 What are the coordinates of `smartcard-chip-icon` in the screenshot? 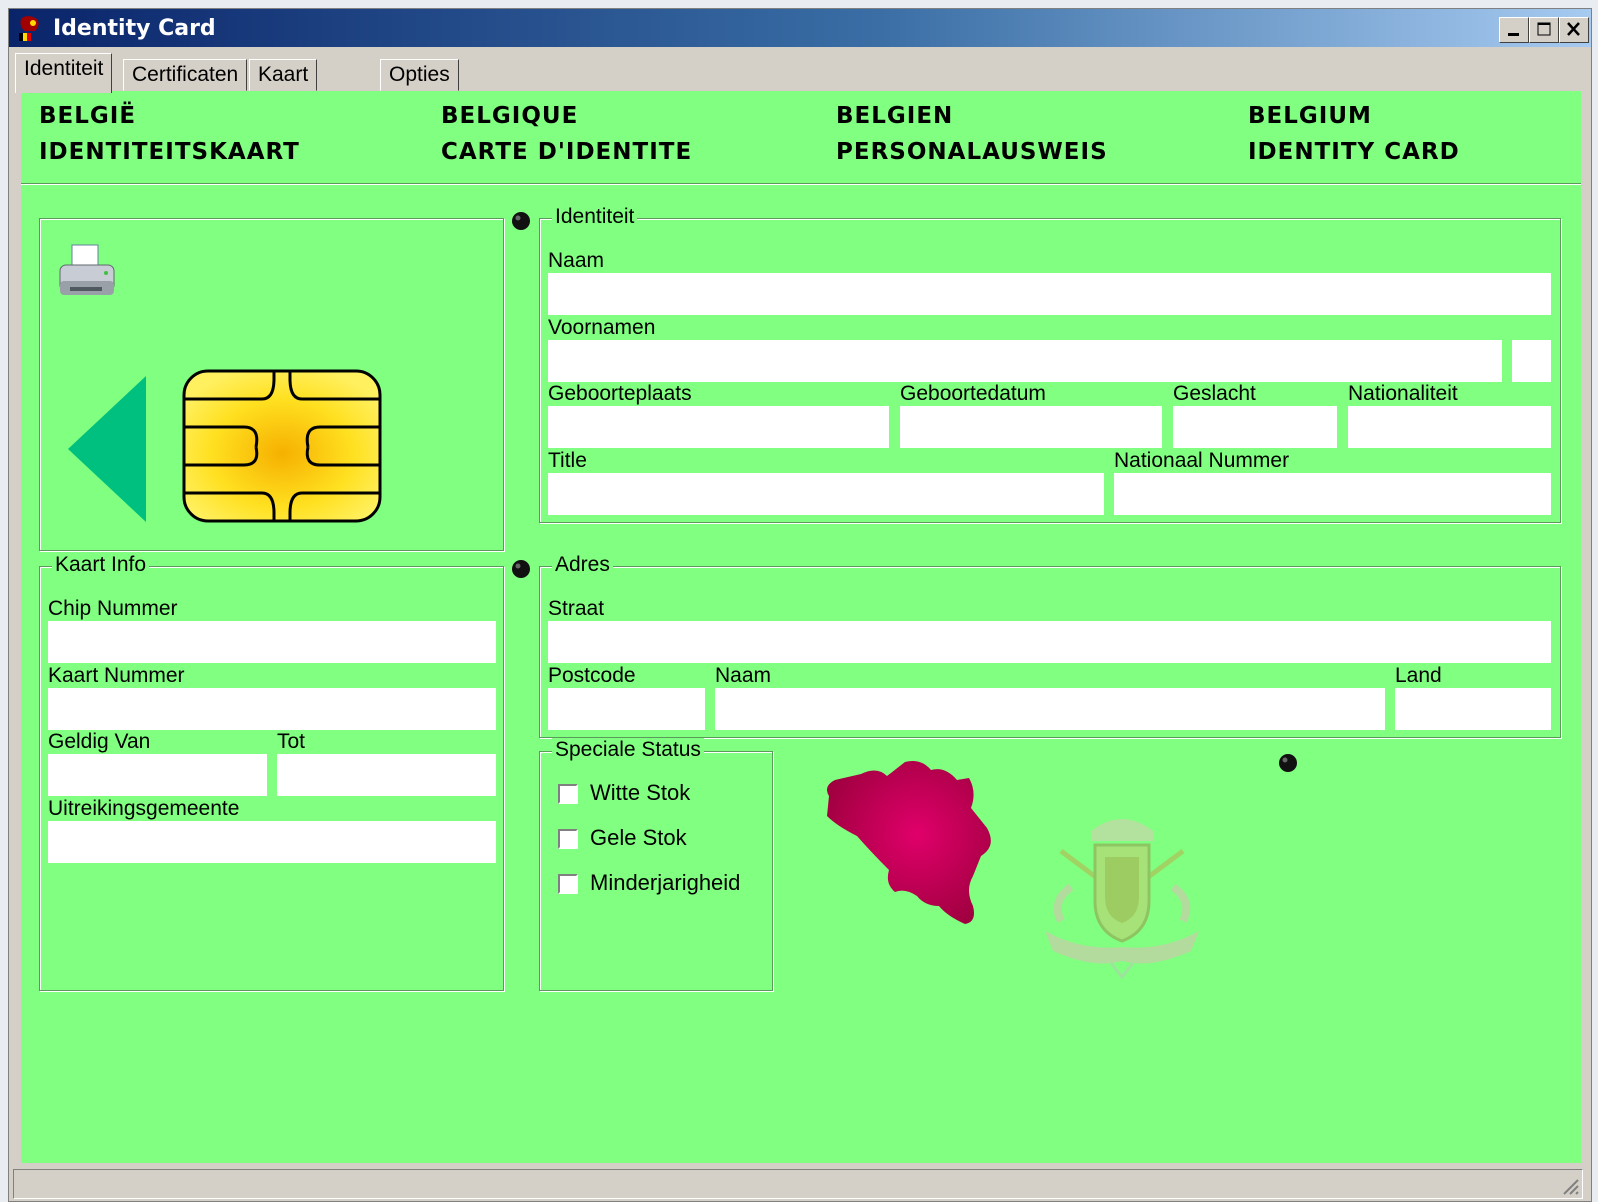 It's located at (282, 446).